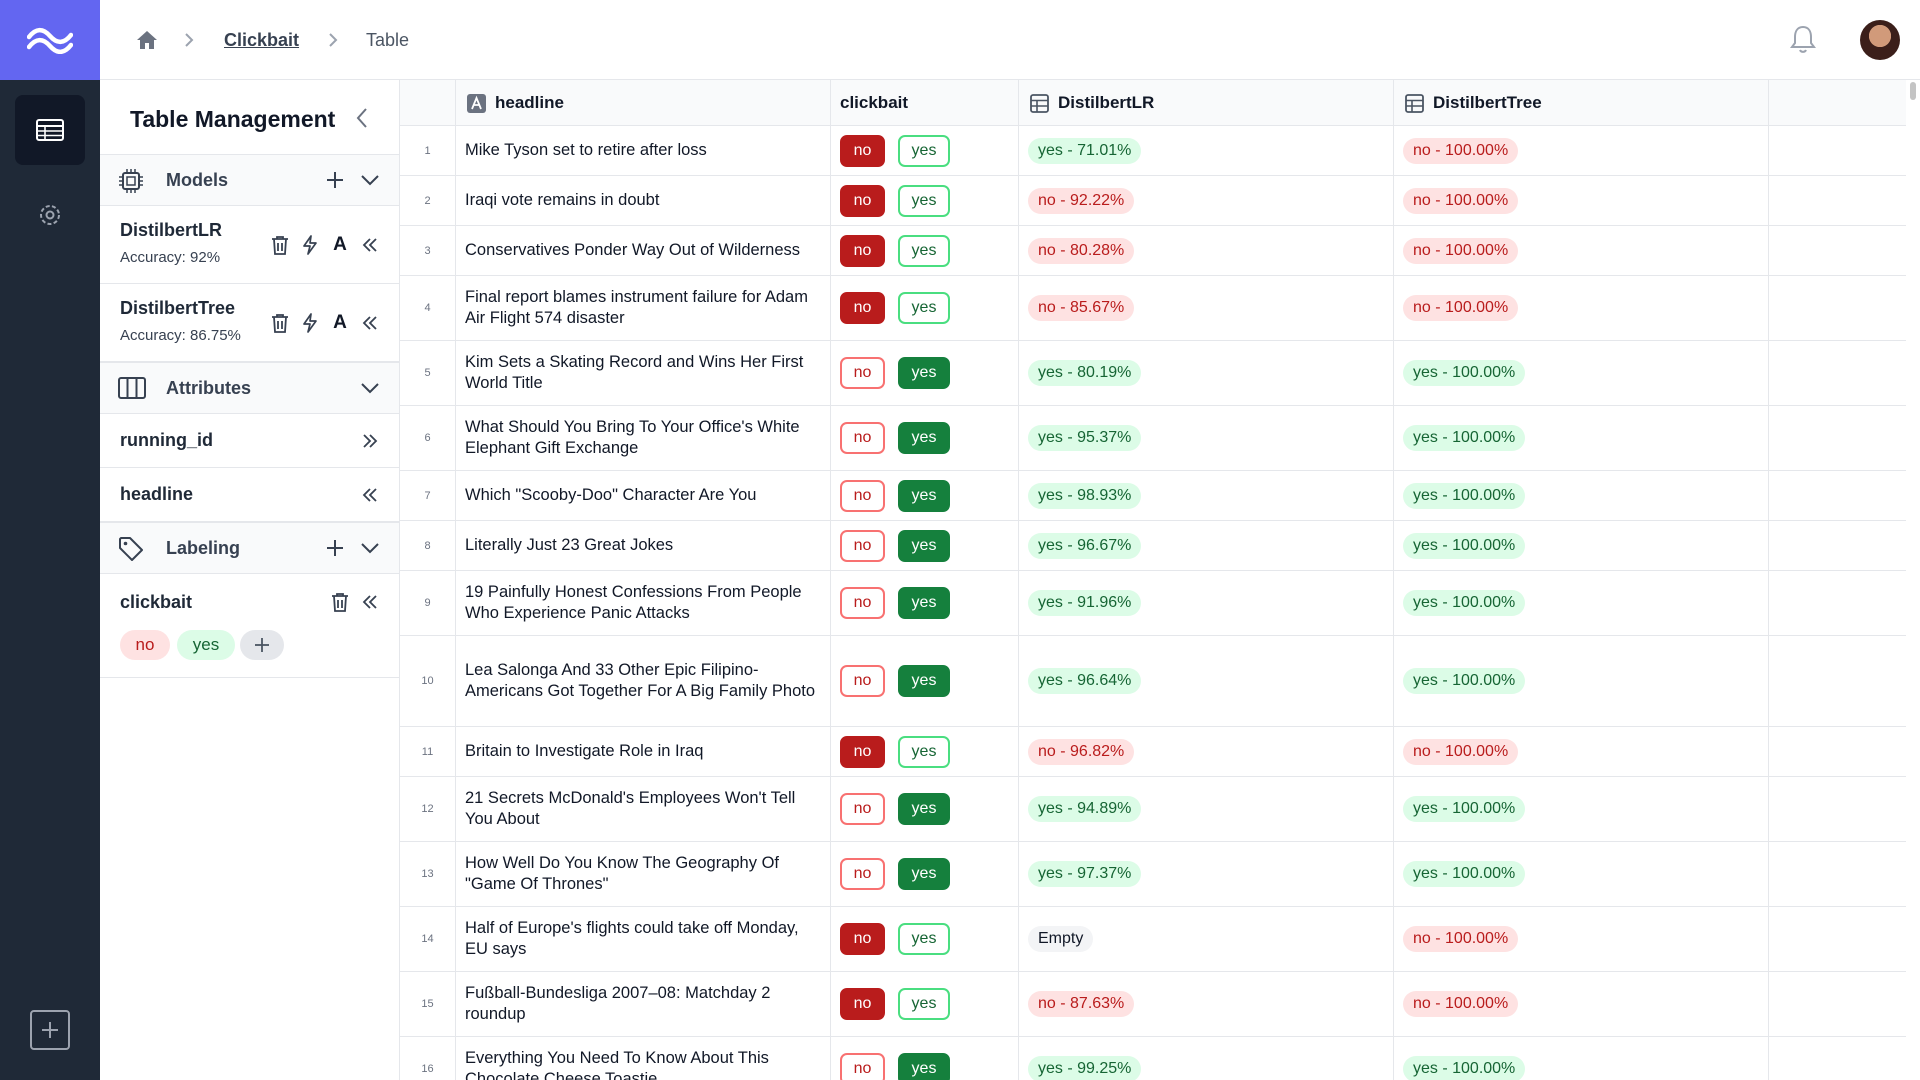  Describe the element at coordinates (925, 103) in the screenshot. I see `header-clickbait: clickbait` at that location.